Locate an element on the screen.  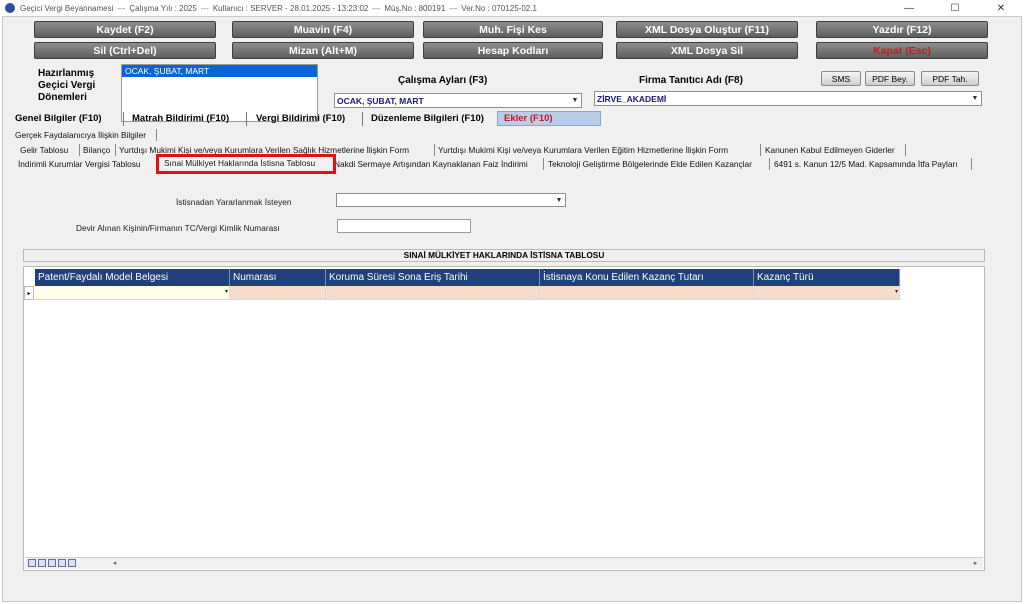
subtab-balance-sheet: Bilanço is located at coordinates (96, 150).